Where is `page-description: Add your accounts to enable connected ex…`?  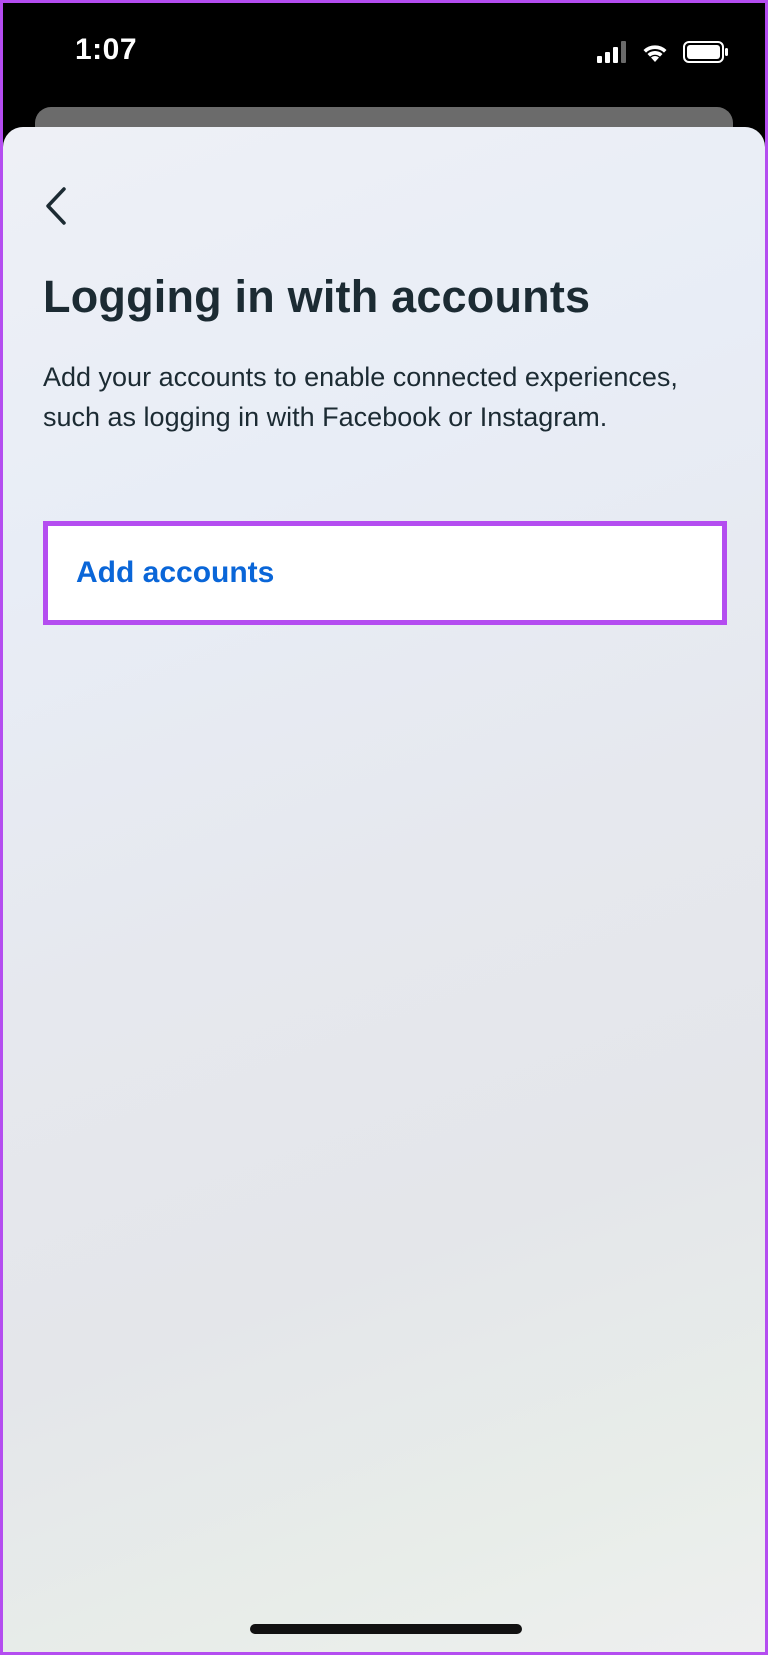
page-description: Add your accounts to enable connected ex… is located at coordinates (360, 397).